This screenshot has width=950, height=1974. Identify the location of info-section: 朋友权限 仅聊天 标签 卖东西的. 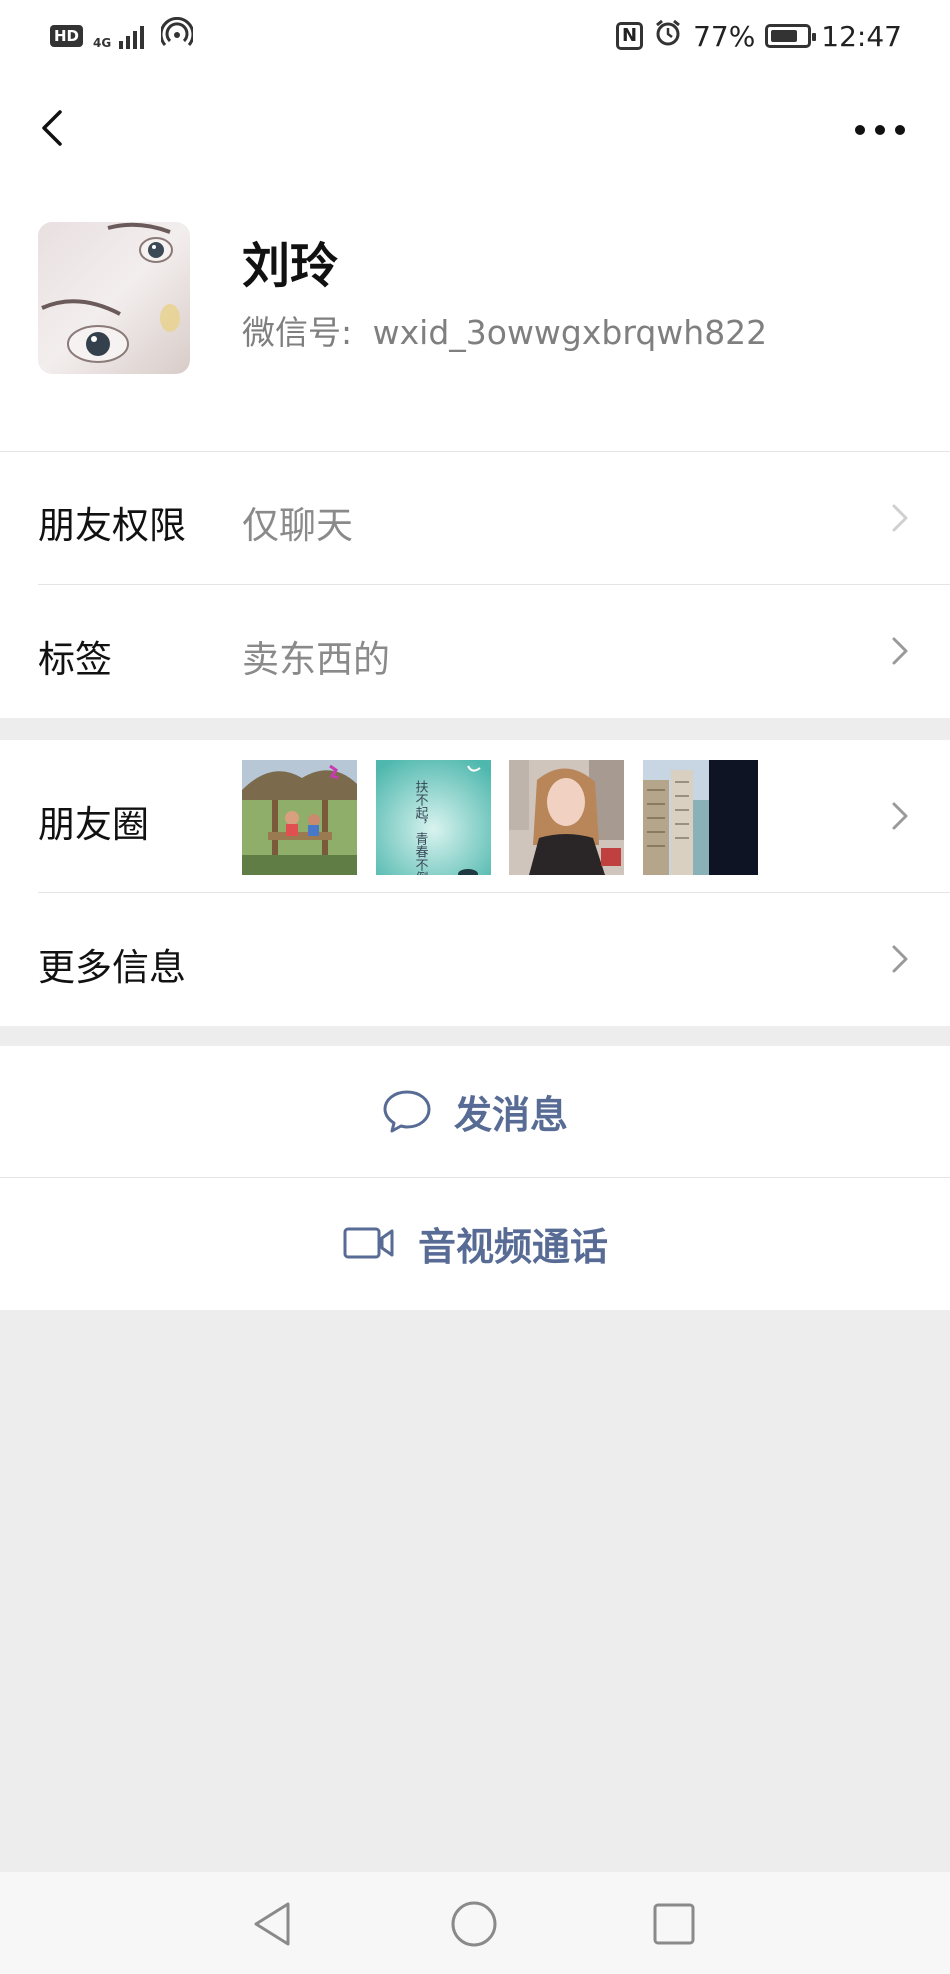
(475, 585).